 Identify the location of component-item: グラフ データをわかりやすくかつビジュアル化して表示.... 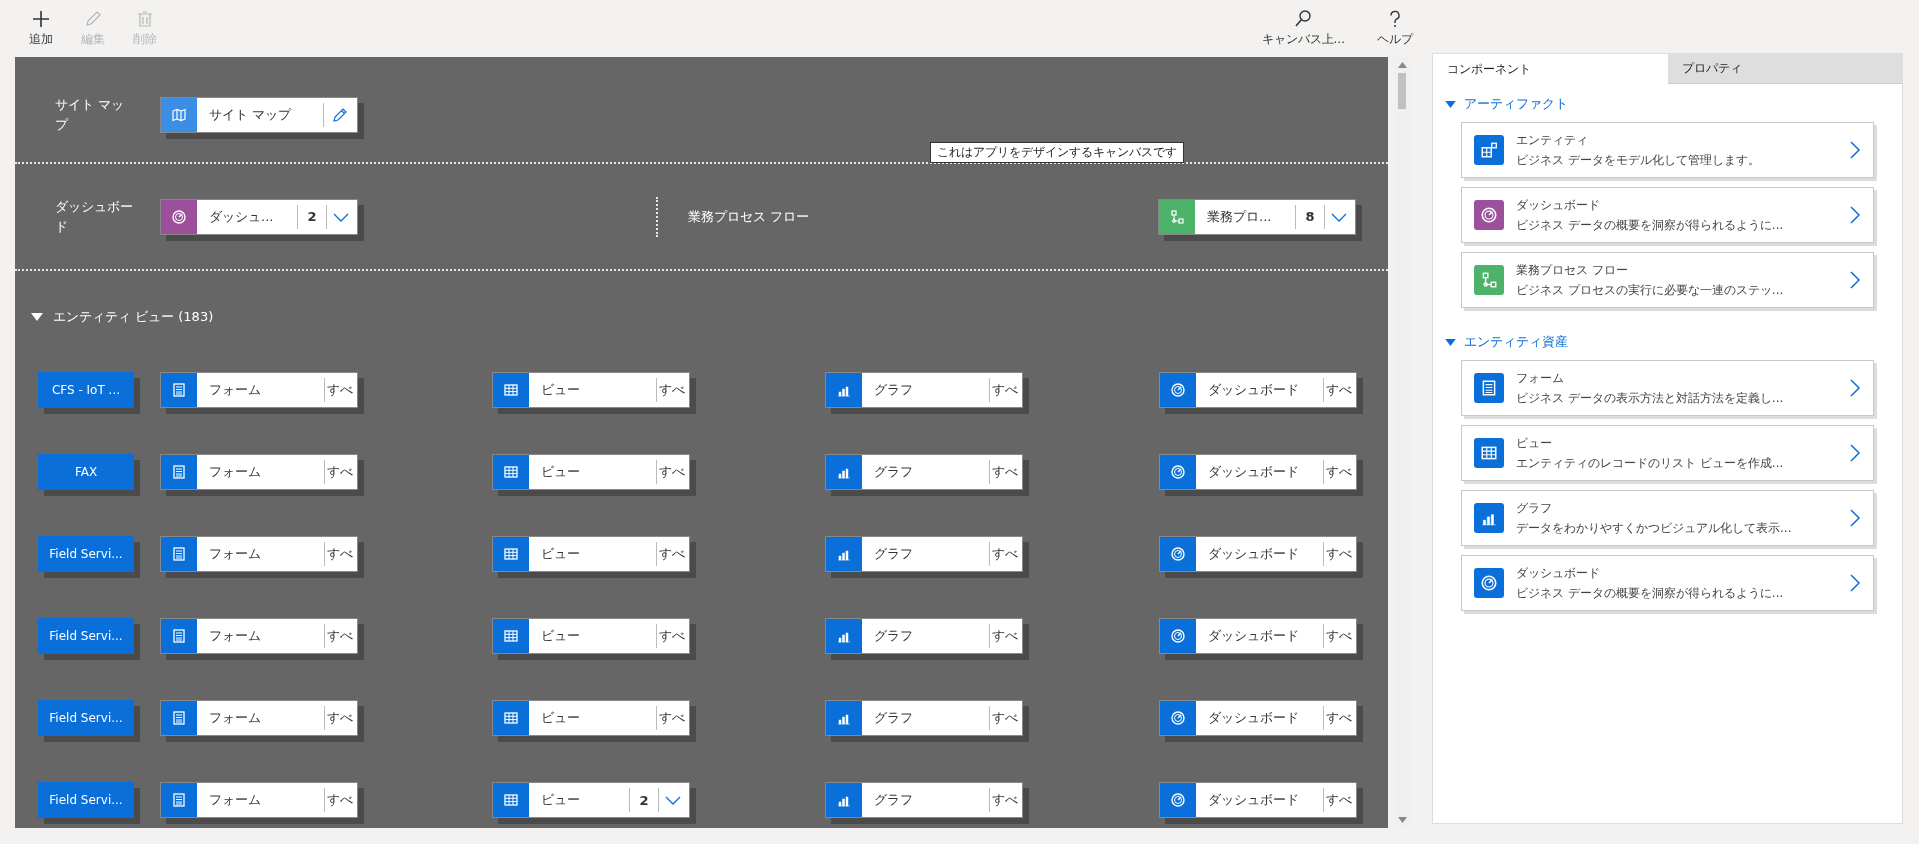
(1667, 518).